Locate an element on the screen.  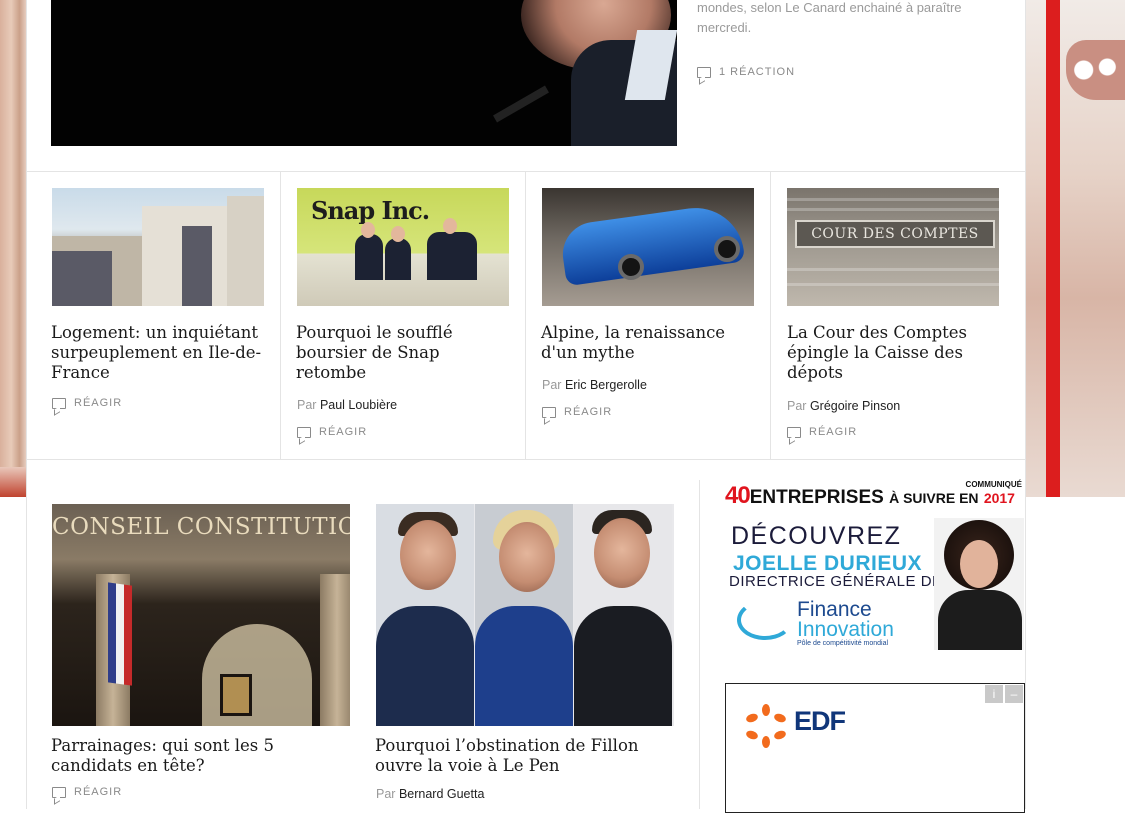
page-background-red-stripe is located at coordinates (1053, 248).